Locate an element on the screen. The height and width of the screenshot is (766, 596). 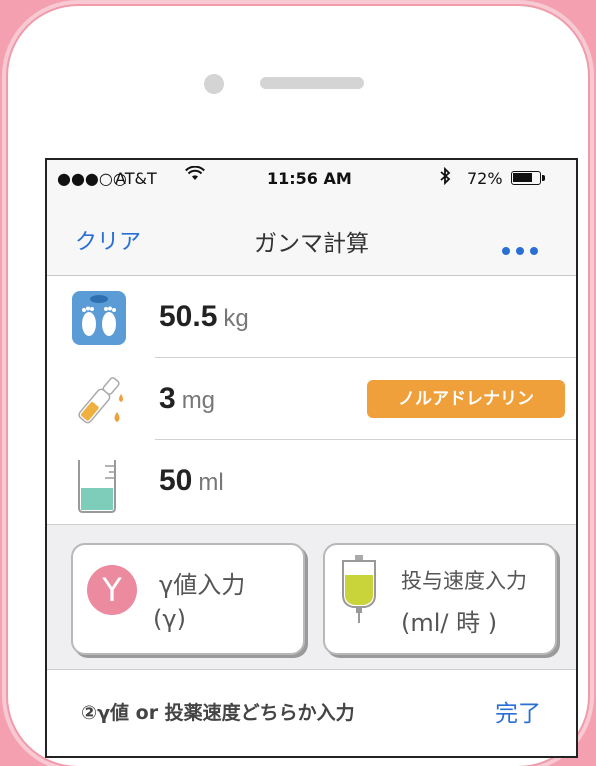
speaker-grille is located at coordinates (312, 83).